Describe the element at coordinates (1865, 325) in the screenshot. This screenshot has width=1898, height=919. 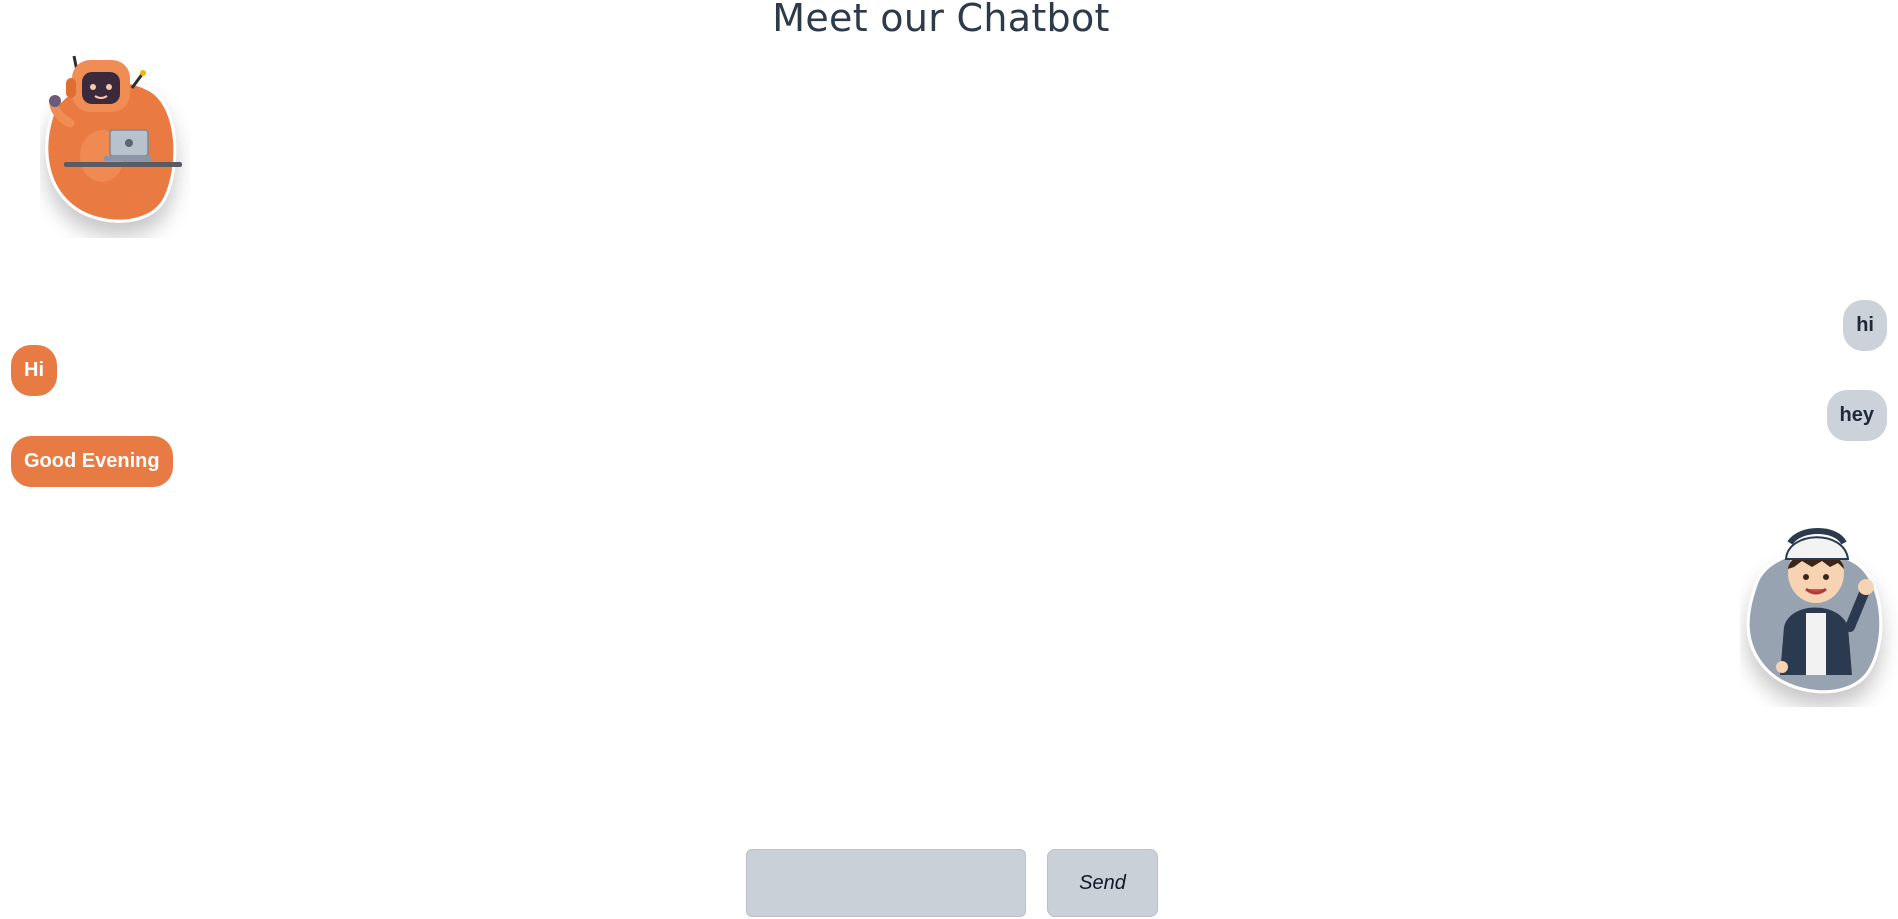
I see `user-message-bubble: hi` at that location.